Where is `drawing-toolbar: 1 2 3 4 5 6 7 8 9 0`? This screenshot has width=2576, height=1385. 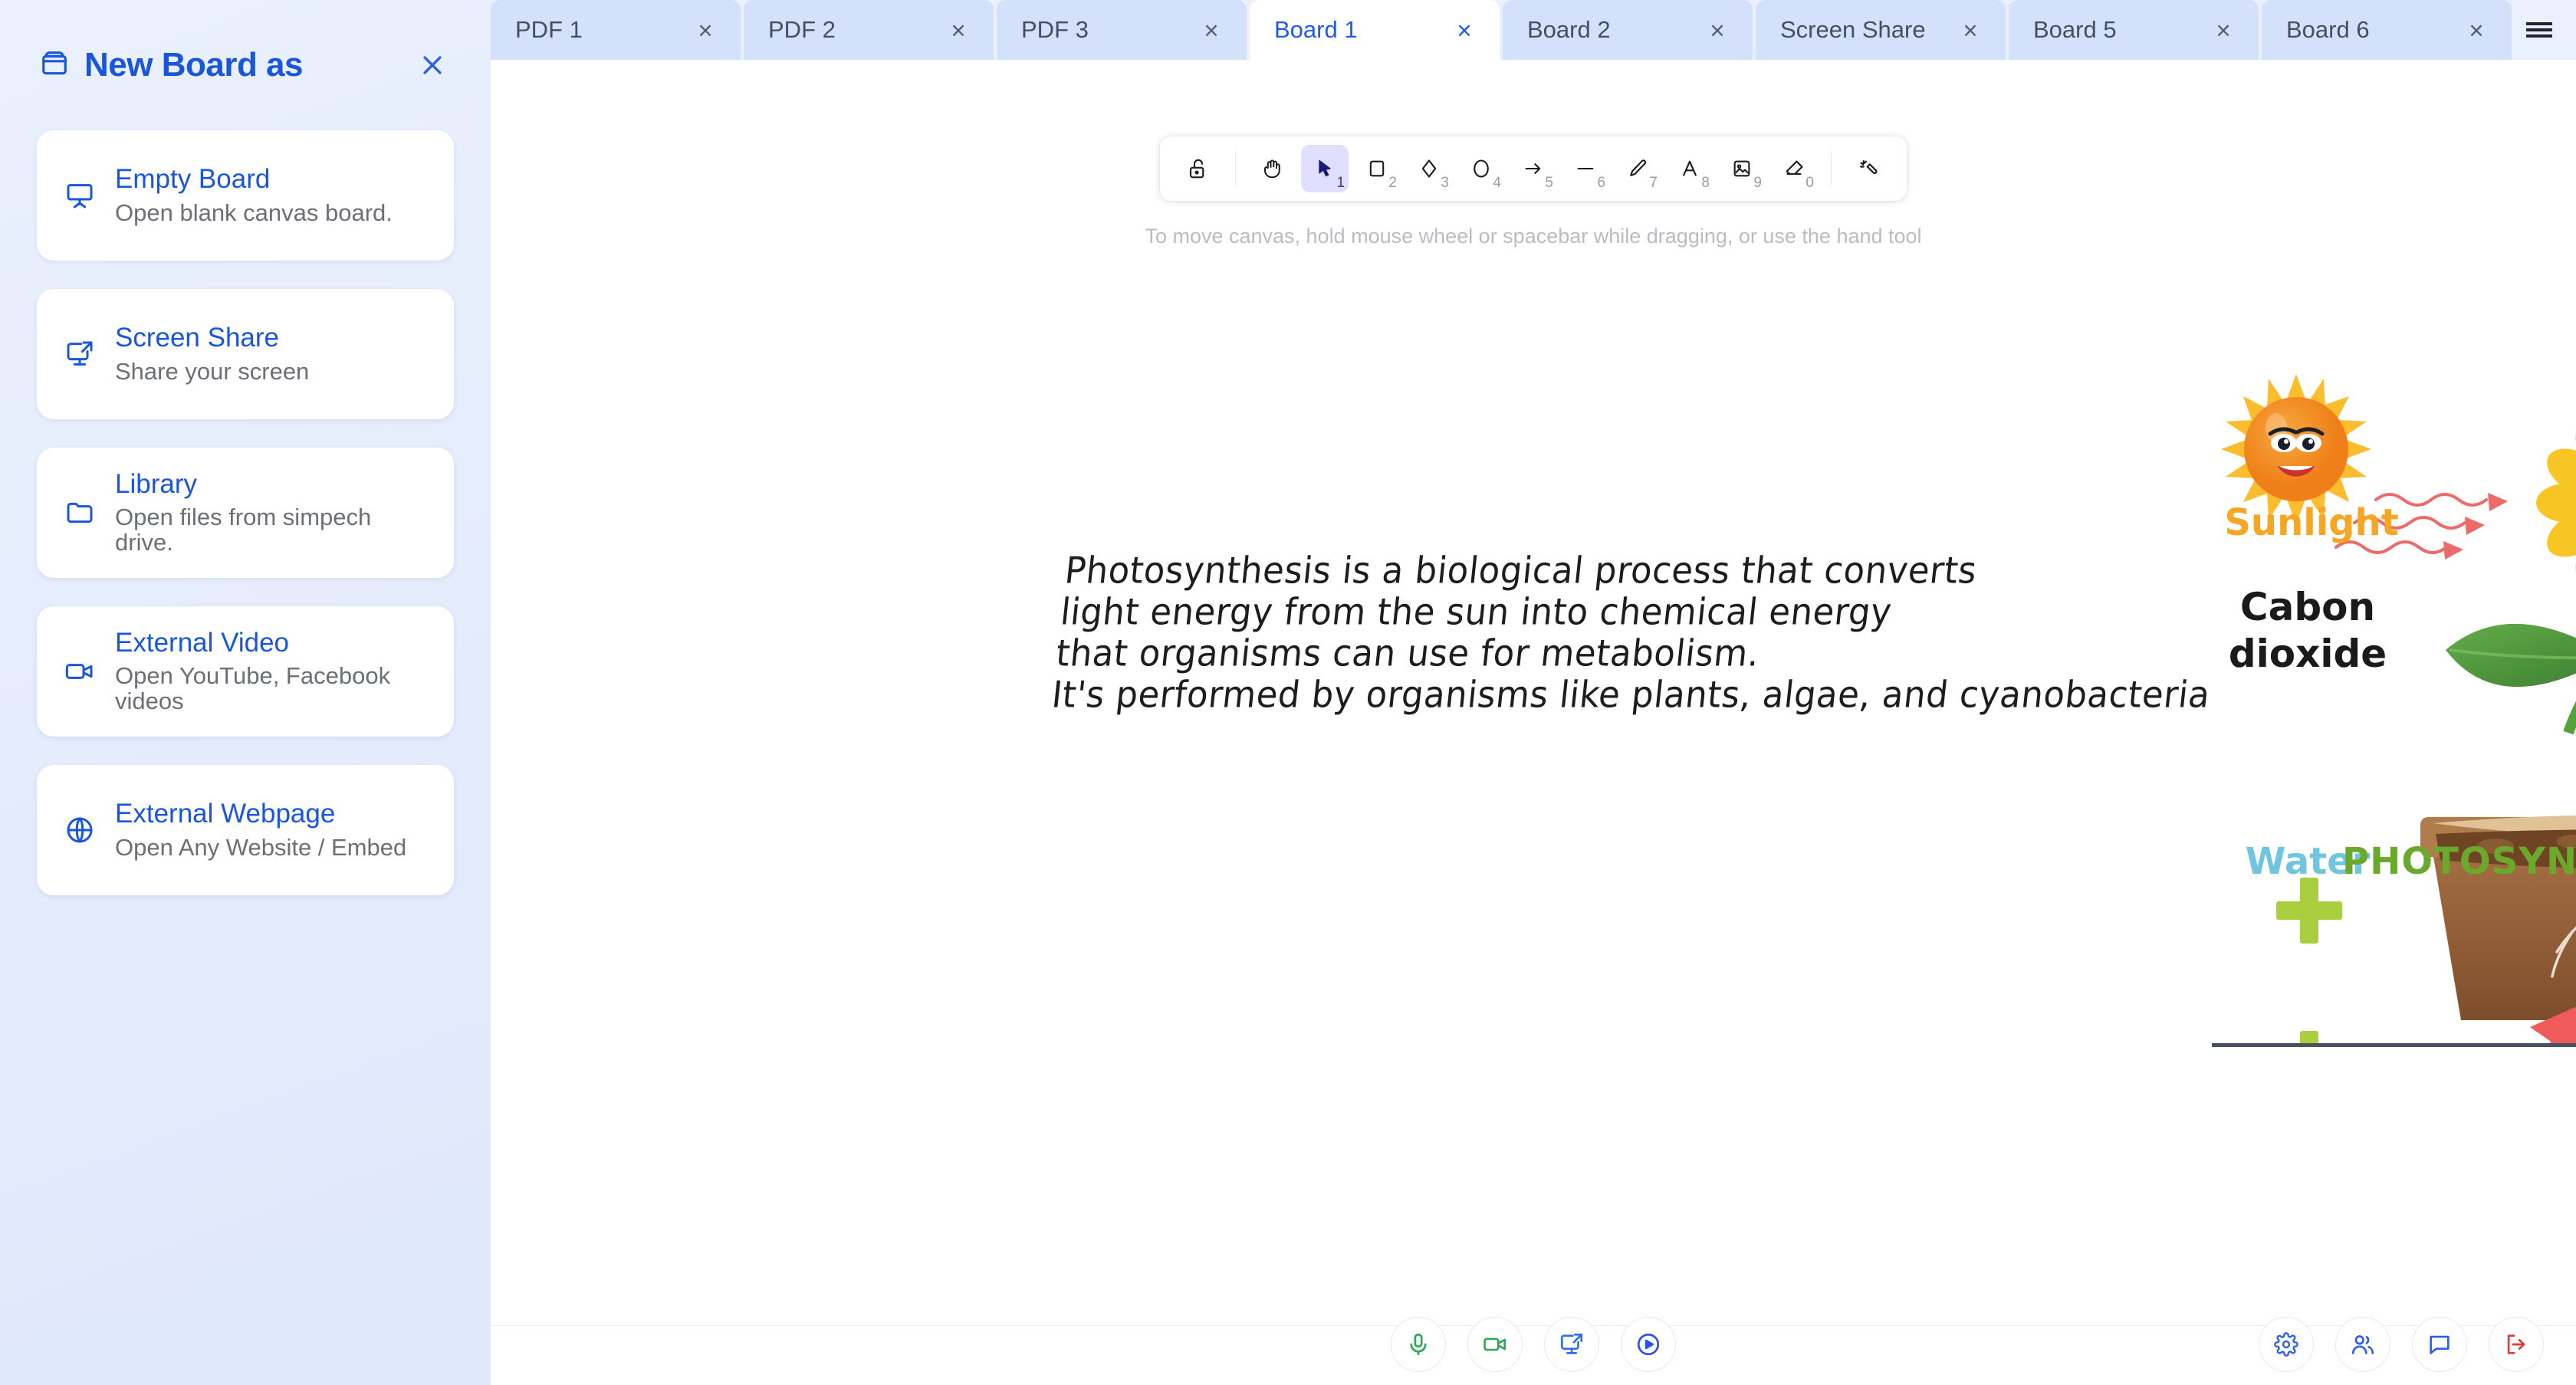
drawing-toolbar: 1 2 3 4 5 6 7 8 9 0 is located at coordinates (1533, 168).